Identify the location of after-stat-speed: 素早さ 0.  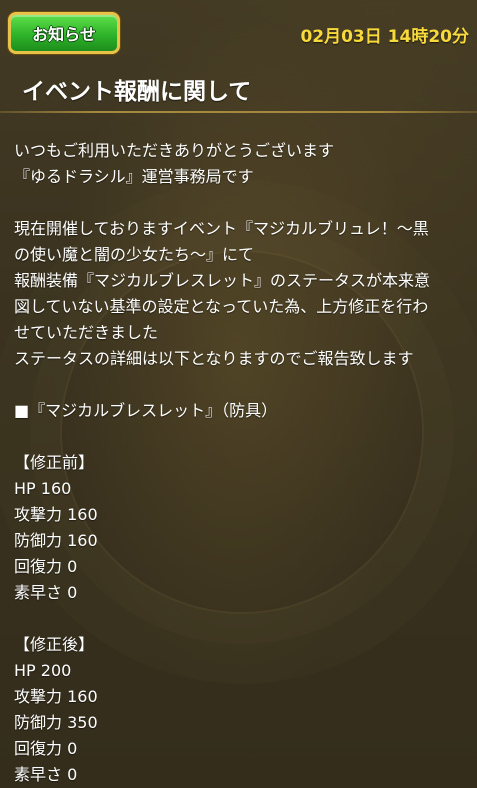
(46, 774).